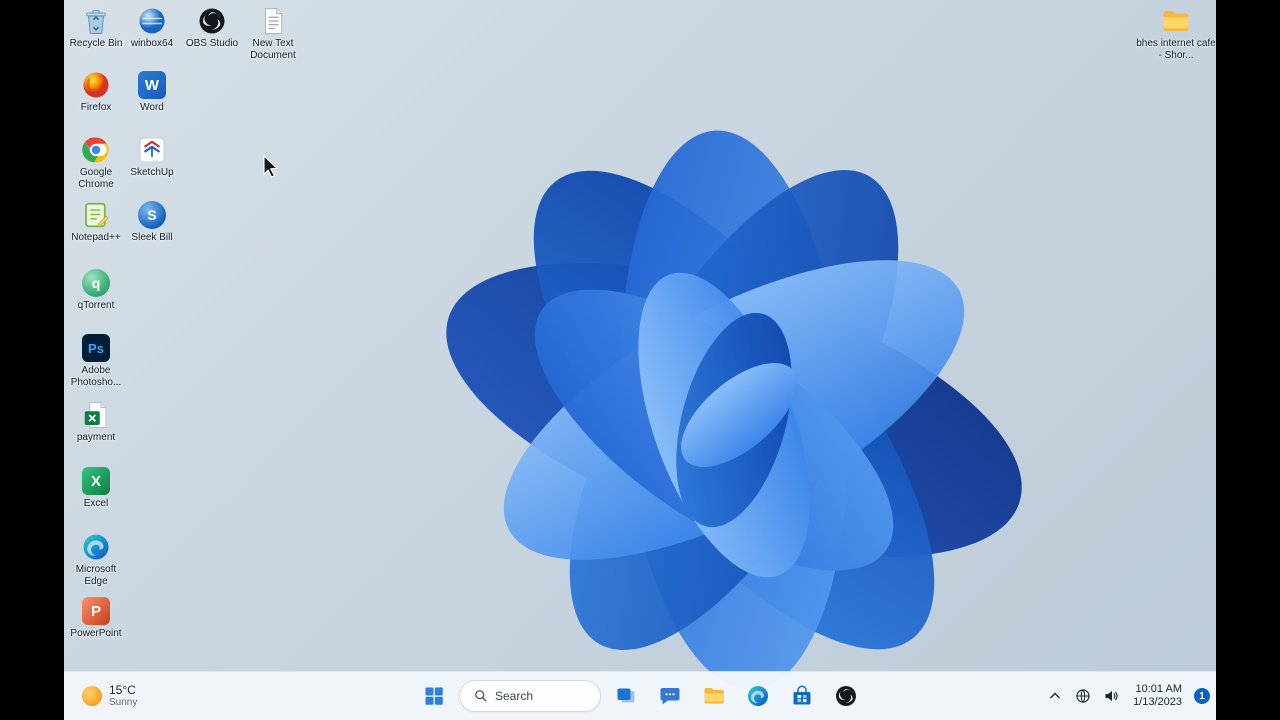 The image size is (1280, 720). I want to click on desktop-icon-word: W Word, so click(152, 92).